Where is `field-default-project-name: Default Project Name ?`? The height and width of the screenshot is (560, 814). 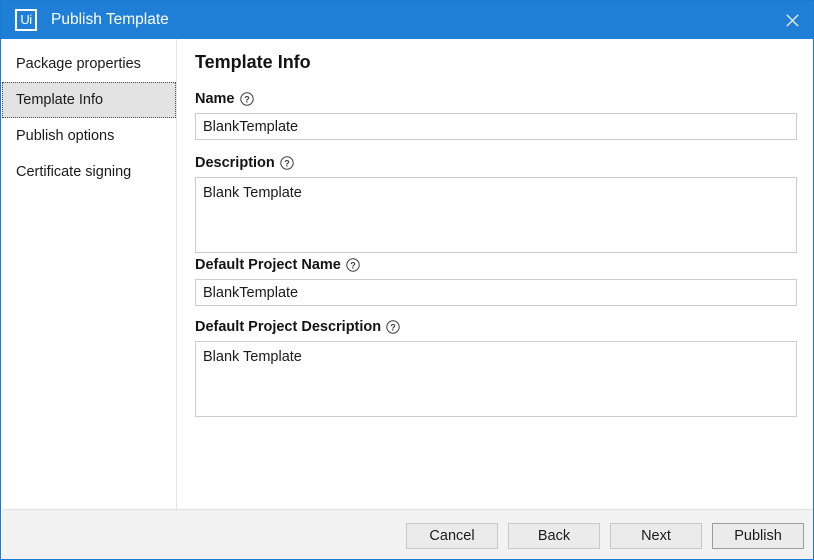 field-default-project-name: Default Project Name ? is located at coordinates (496, 280).